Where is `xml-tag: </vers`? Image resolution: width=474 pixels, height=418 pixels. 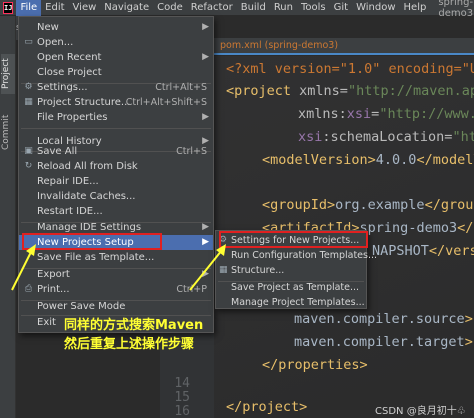 xml-tag: </vers is located at coordinates (451, 251).